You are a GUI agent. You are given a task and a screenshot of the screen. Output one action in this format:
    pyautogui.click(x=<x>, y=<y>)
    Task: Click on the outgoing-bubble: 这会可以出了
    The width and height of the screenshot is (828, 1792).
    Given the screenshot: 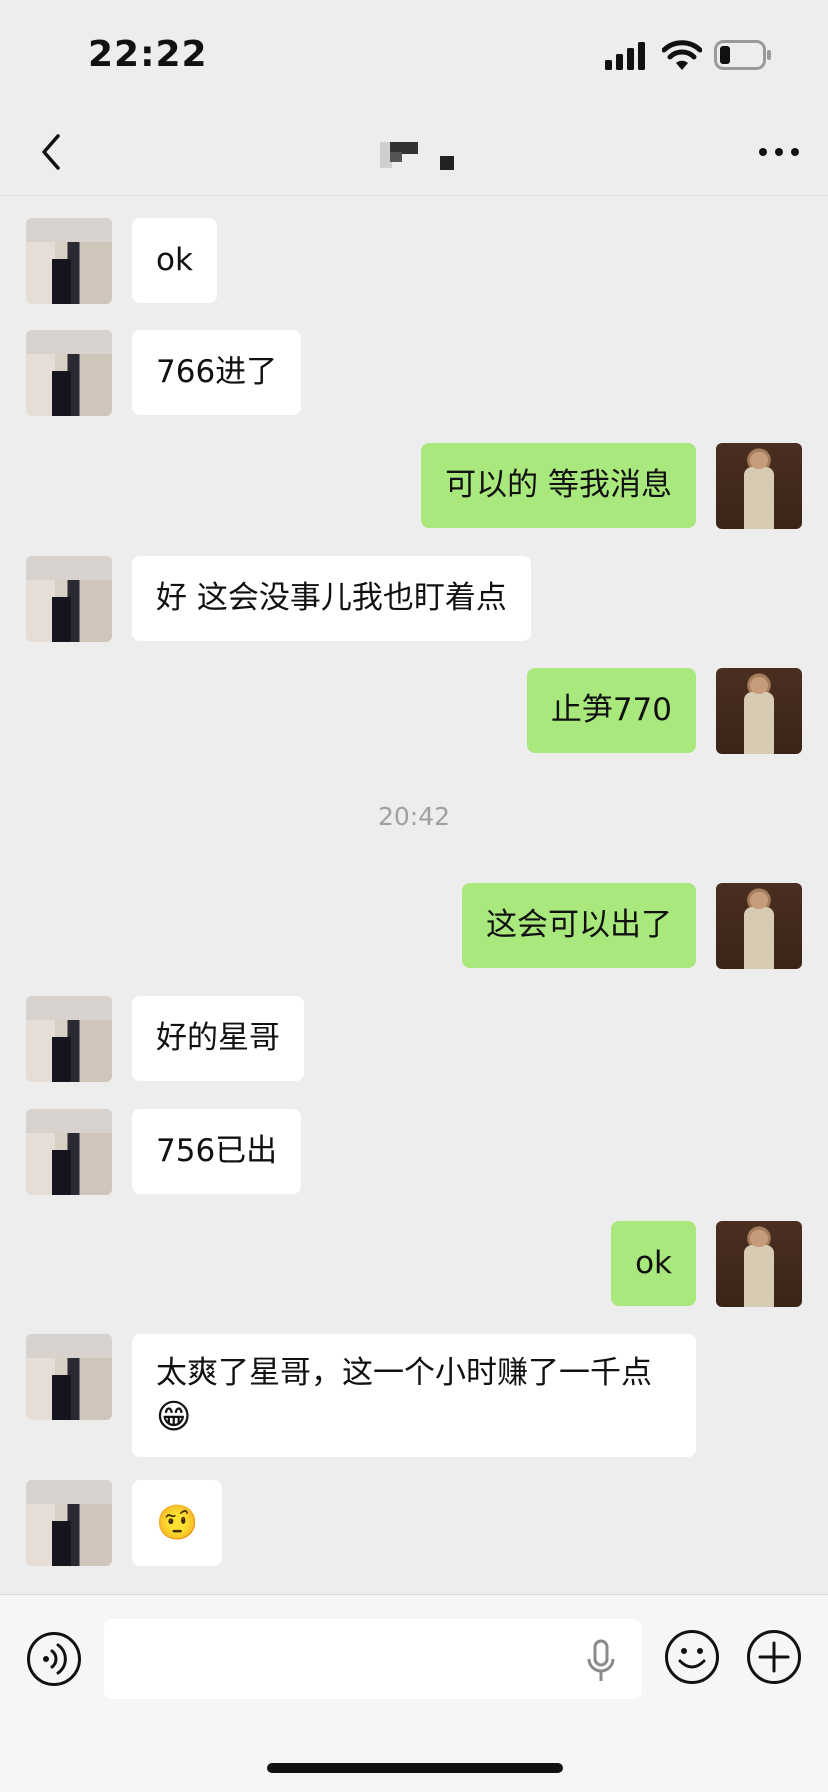 What is the action you would take?
    pyautogui.click(x=579, y=925)
    